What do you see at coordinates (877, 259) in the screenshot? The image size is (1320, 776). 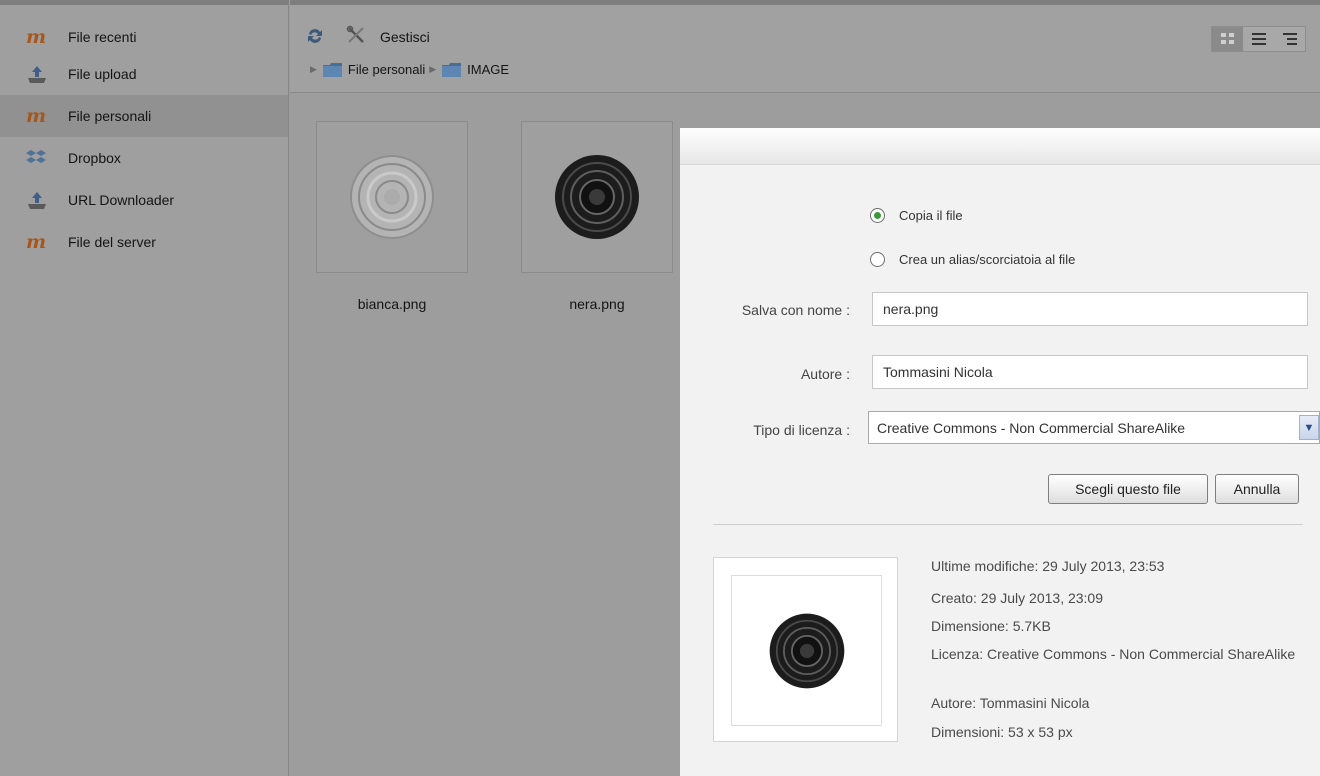 I see `radio-alias-file-control` at bounding box center [877, 259].